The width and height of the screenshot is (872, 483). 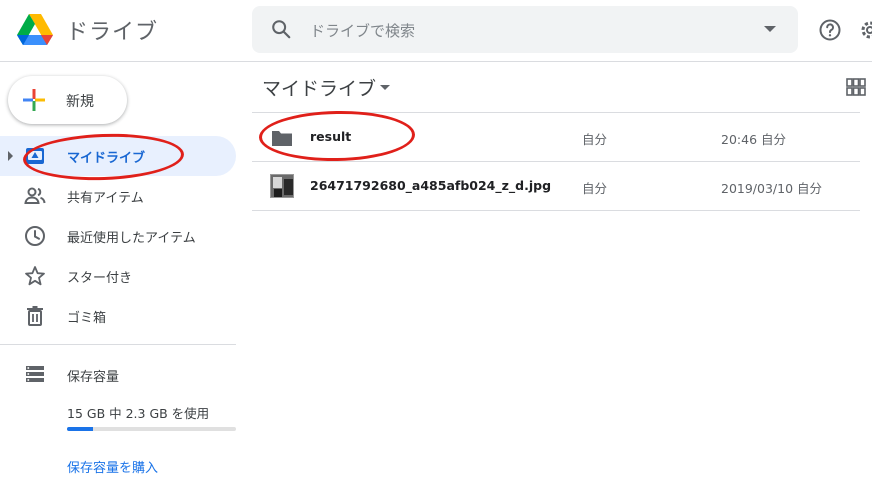 I want to click on trash-icon, so click(x=35, y=316).